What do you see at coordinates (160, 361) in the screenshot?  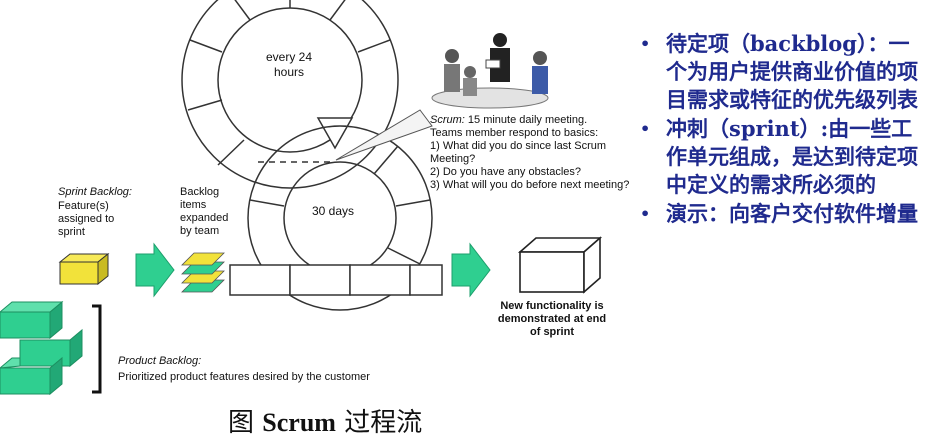 I see `product-backlog-title: Product Backlog:` at bounding box center [160, 361].